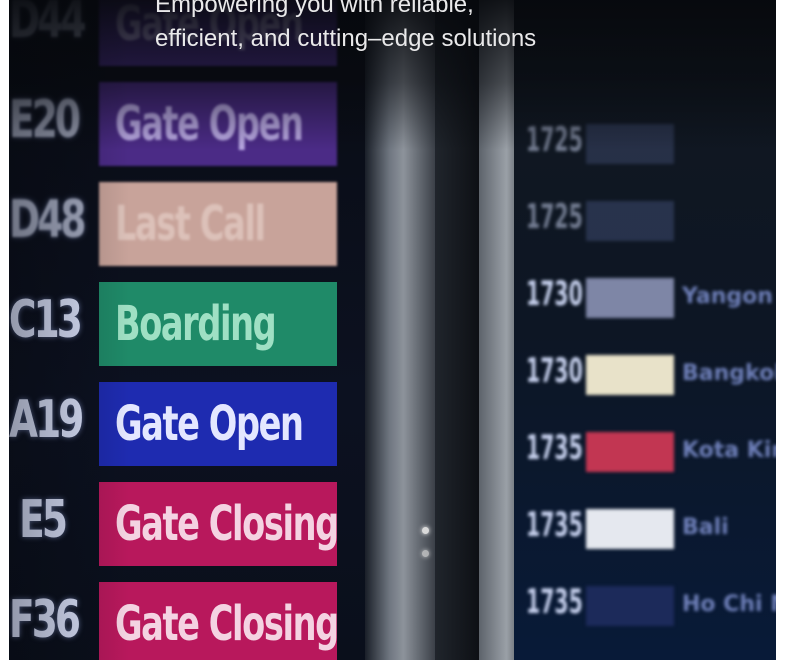 The width and height of the screenshot is (785, 660). Describe the element at coordinates (729, 373) in the screenshot. I see `flight-destination: Bangkok` at that location.